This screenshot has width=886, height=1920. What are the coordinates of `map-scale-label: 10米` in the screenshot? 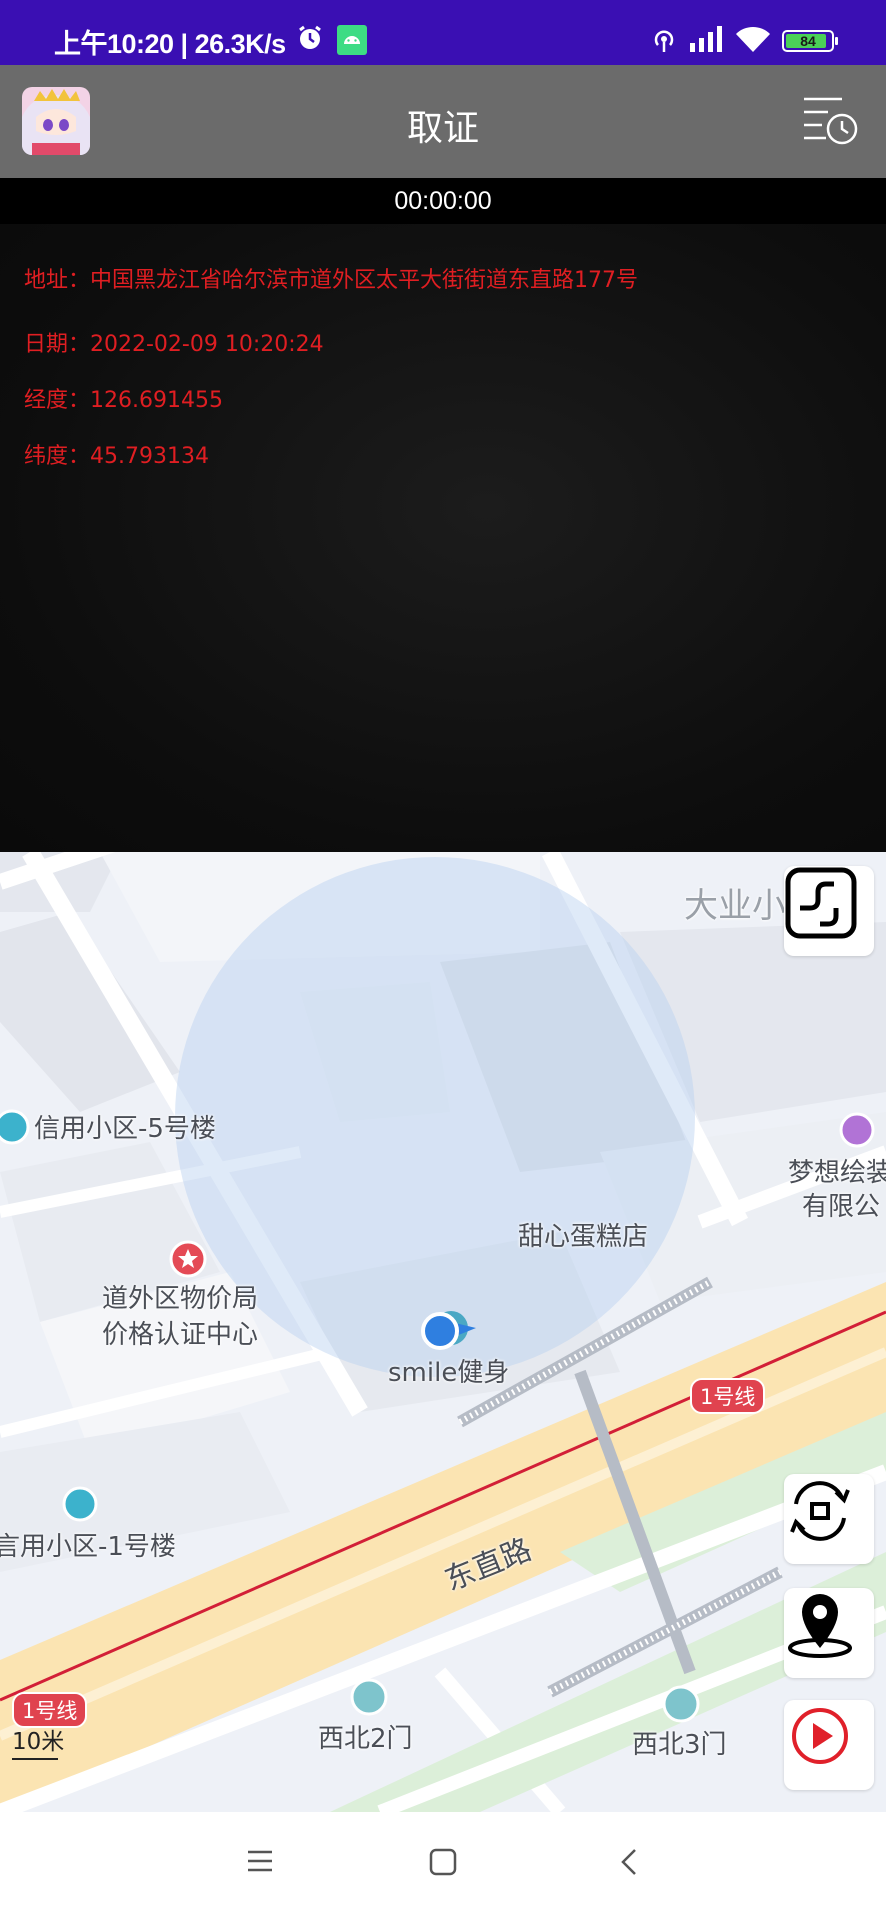 It's located at (38, 1742).